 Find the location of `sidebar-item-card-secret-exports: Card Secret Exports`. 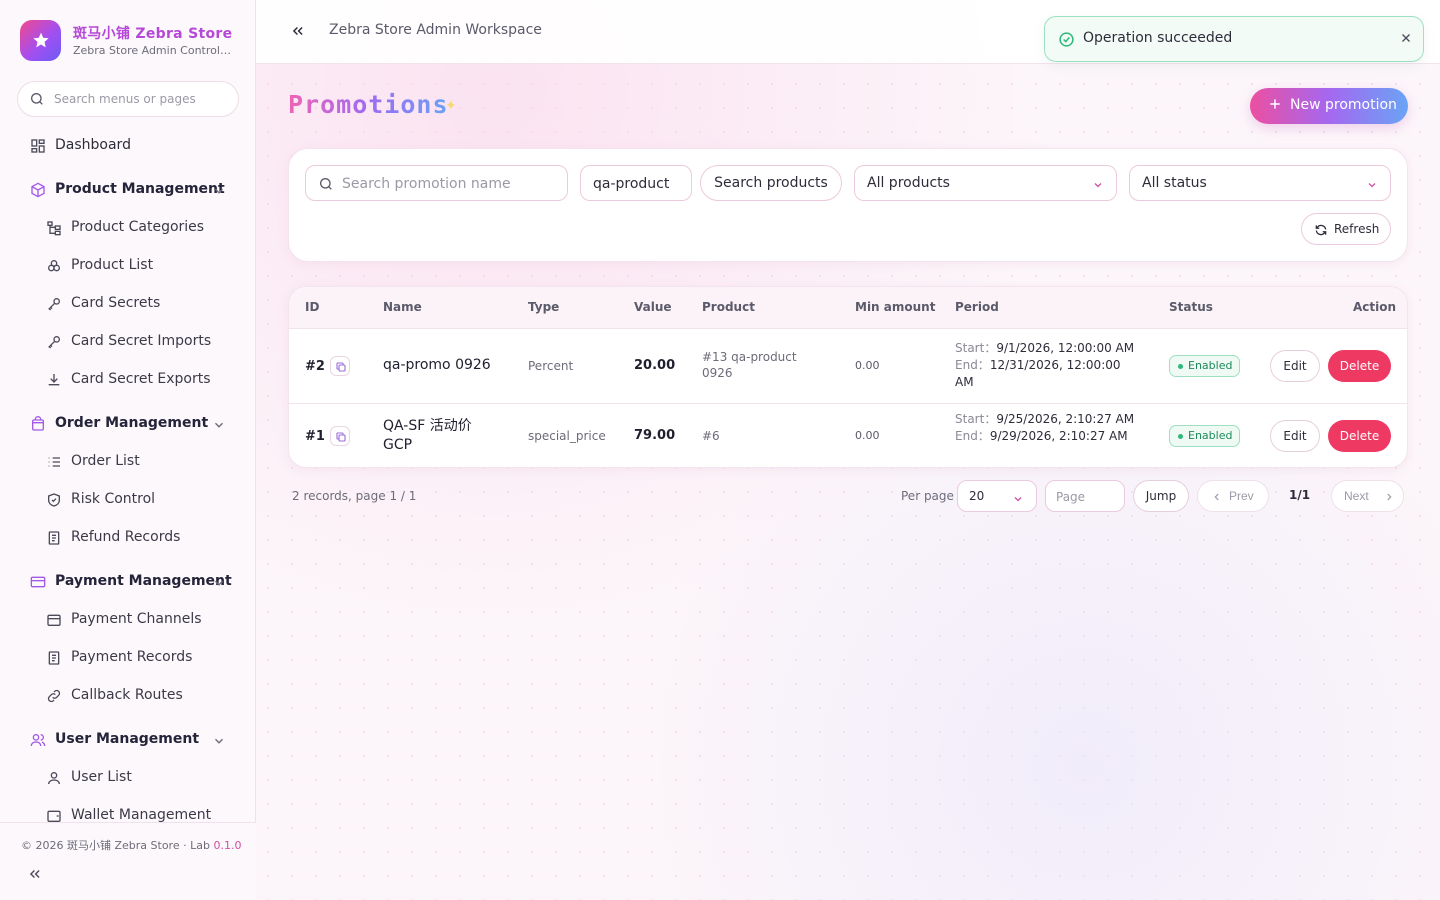

sidebar-item-card-secret-exports: Card Secret Exports is located at coordinates (128, 380).